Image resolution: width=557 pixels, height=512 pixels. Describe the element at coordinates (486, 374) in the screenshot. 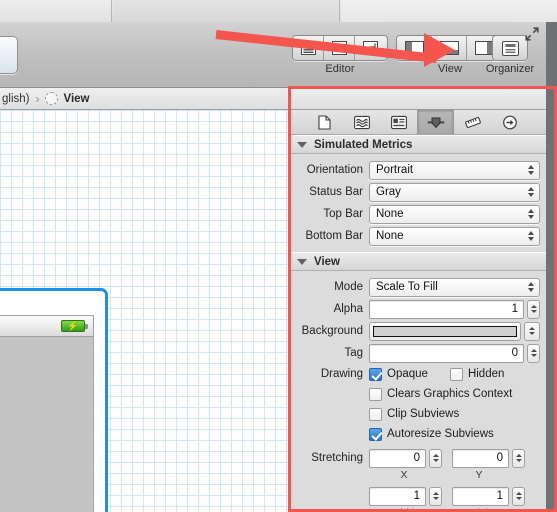

I see `label-hidden: Hidden` at that location.